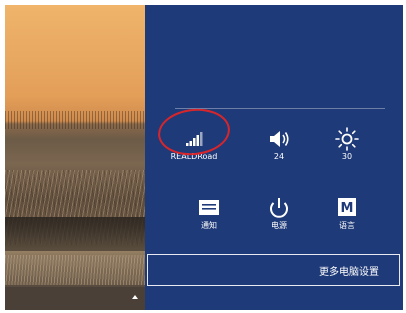 The height and width of the screenshot is (313, 406). I want to click on keyboard-language-icon: M, so click(347, 208).